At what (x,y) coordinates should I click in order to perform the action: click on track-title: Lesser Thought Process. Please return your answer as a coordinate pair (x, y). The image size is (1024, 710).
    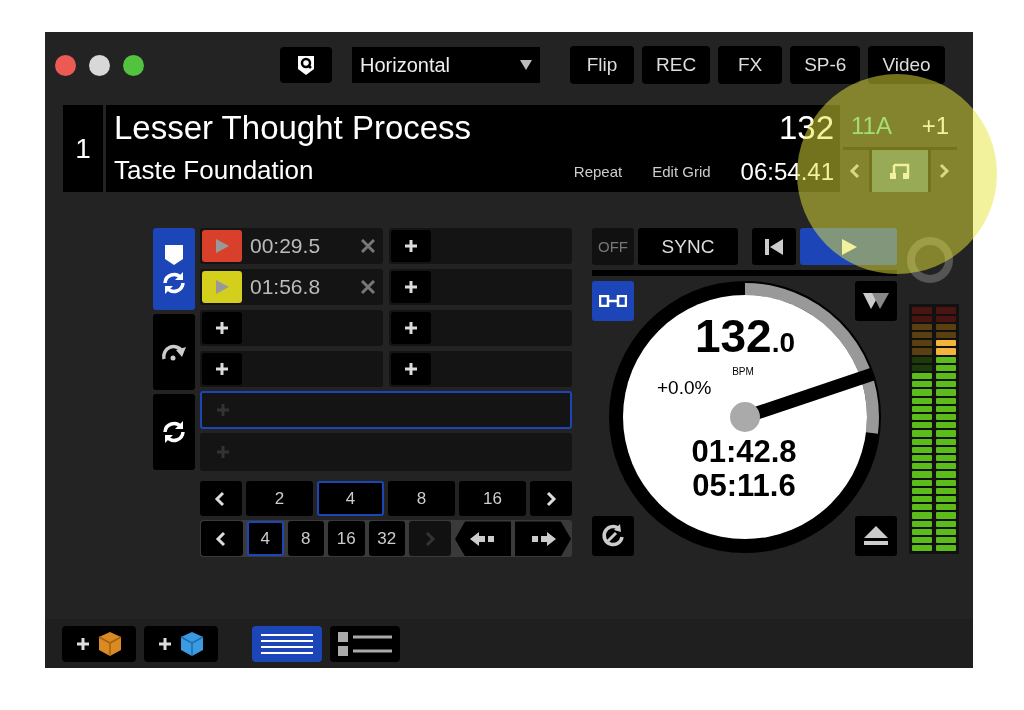
    Looking at the image, I should click on (293, 128).